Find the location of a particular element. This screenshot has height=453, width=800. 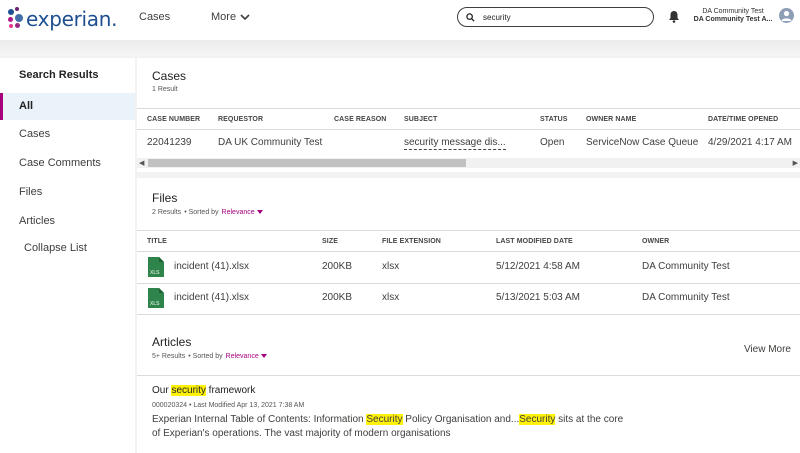

files-title: Files is located at coordinates (164, 198).